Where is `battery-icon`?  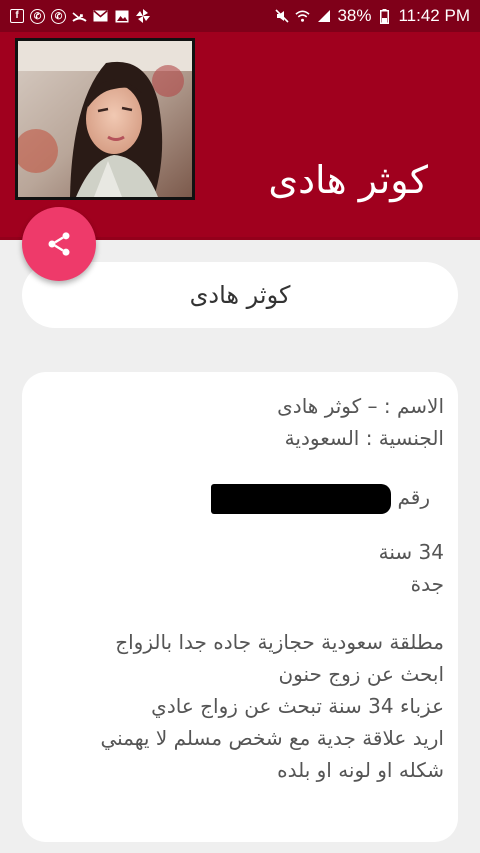 battery-icon is located at coordinates (384, 16).